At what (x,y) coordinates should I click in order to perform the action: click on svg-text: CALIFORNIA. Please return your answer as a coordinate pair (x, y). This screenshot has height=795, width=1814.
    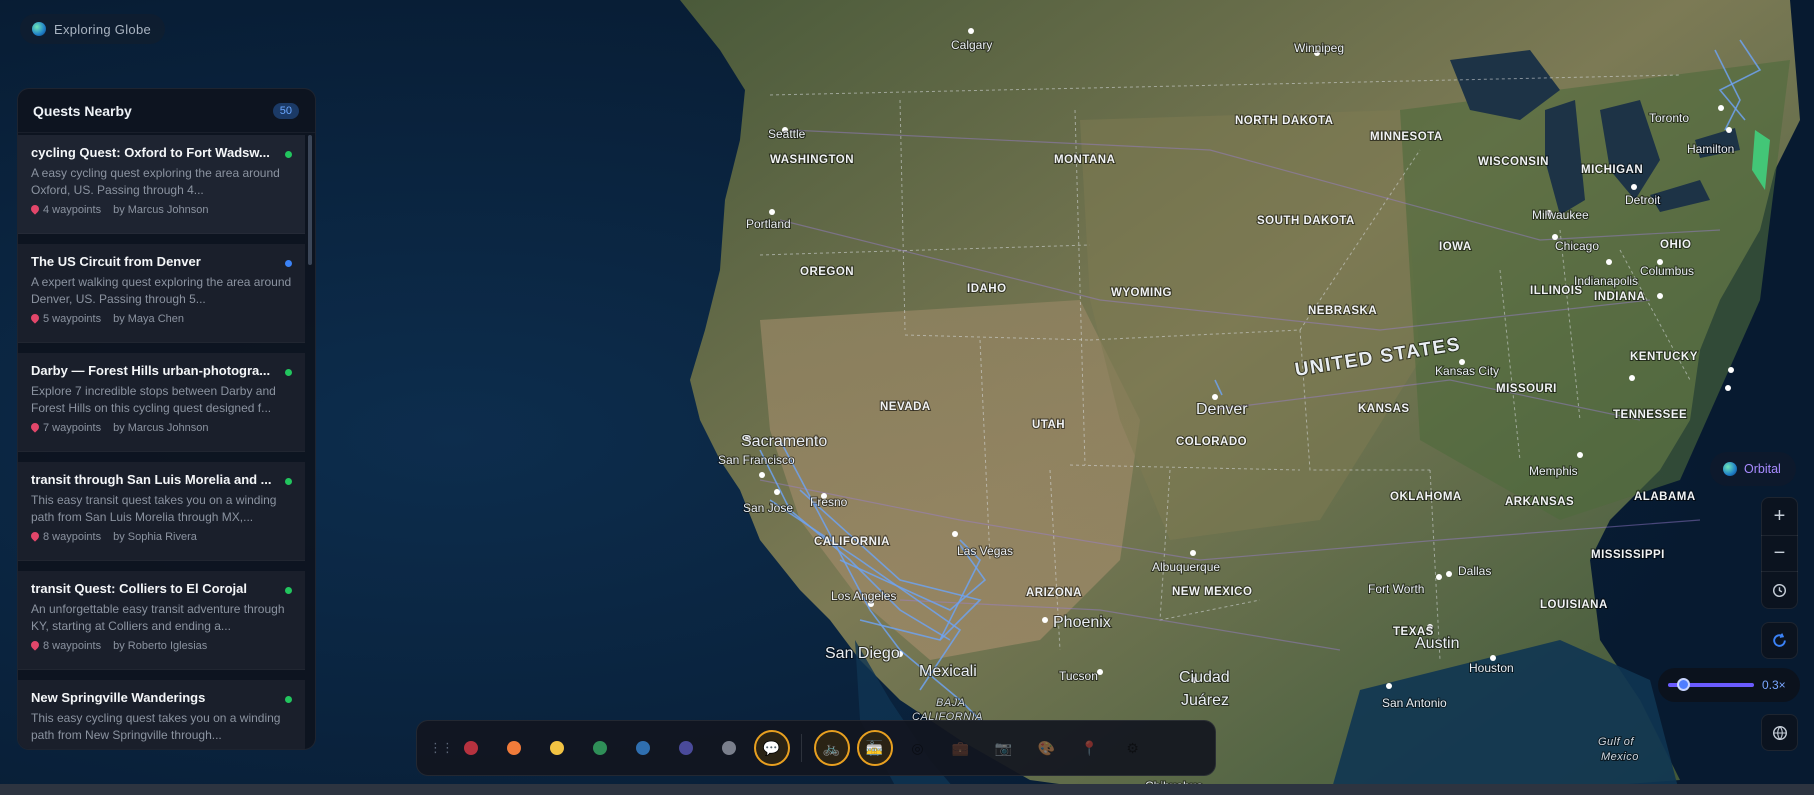
    Looking at the image, I should click on (852, 542).